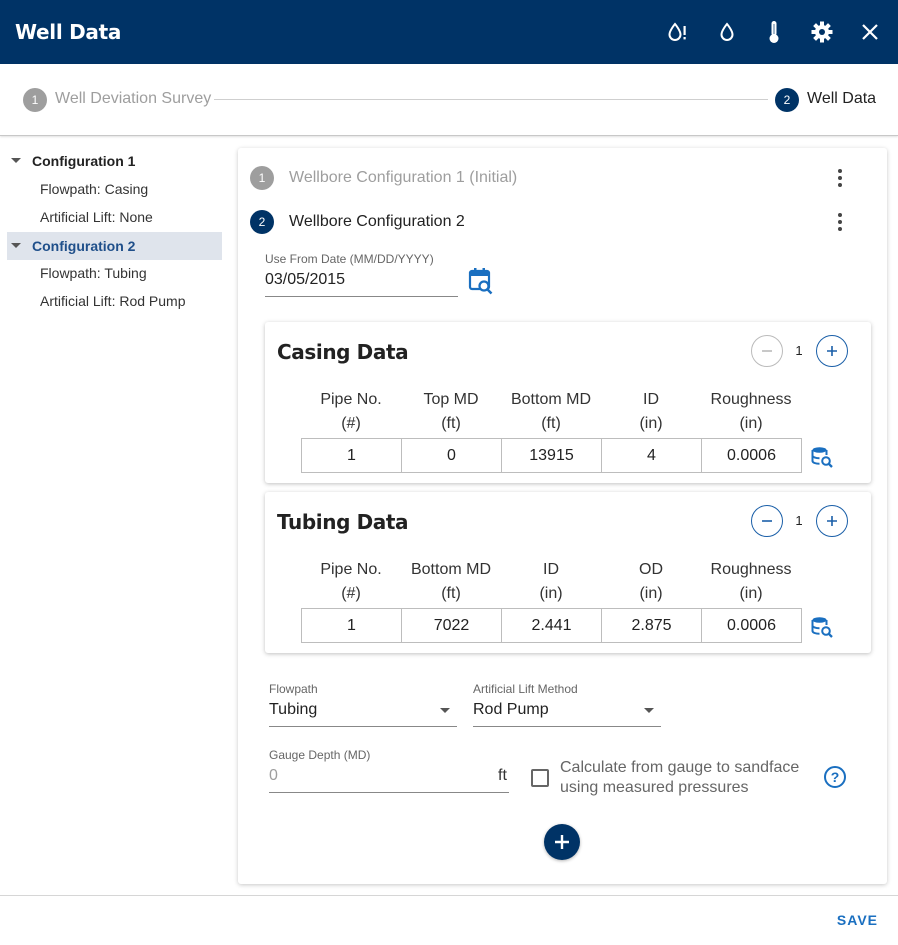  Describe the element at coordinates (787, 100) in the screenshot. I see `step-number: 2` at that location.